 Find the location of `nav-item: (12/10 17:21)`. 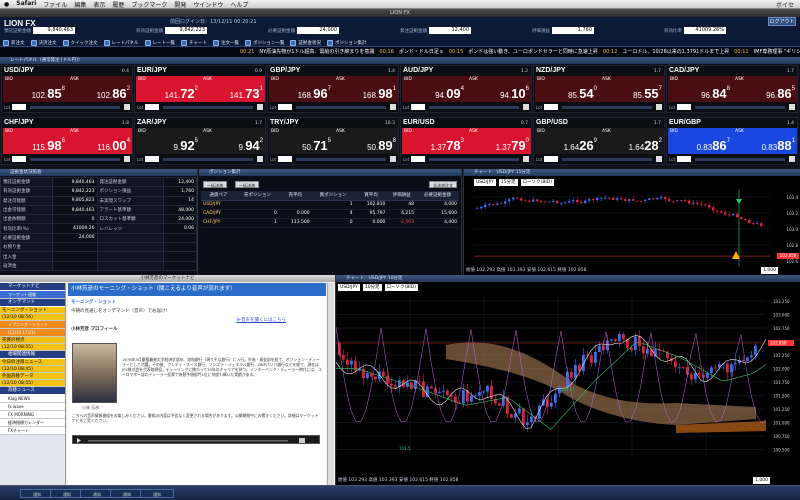

nav-item: (12/10 17:21) is located at coordinates (32, 333).